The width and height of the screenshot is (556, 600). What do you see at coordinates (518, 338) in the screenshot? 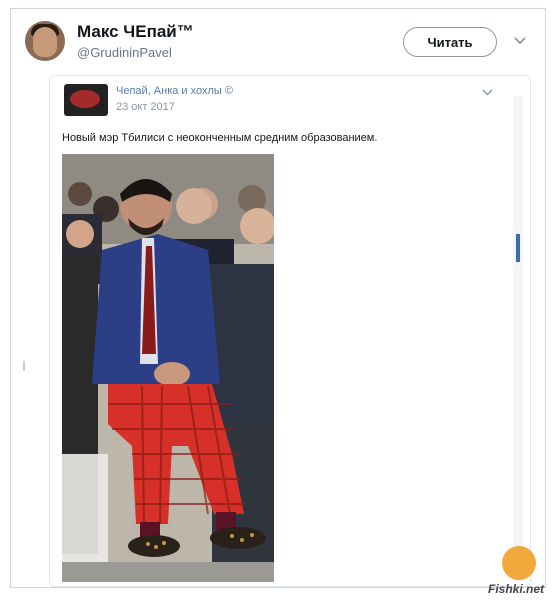
I see `scrollbar-track` at bounding box center [518, 338].